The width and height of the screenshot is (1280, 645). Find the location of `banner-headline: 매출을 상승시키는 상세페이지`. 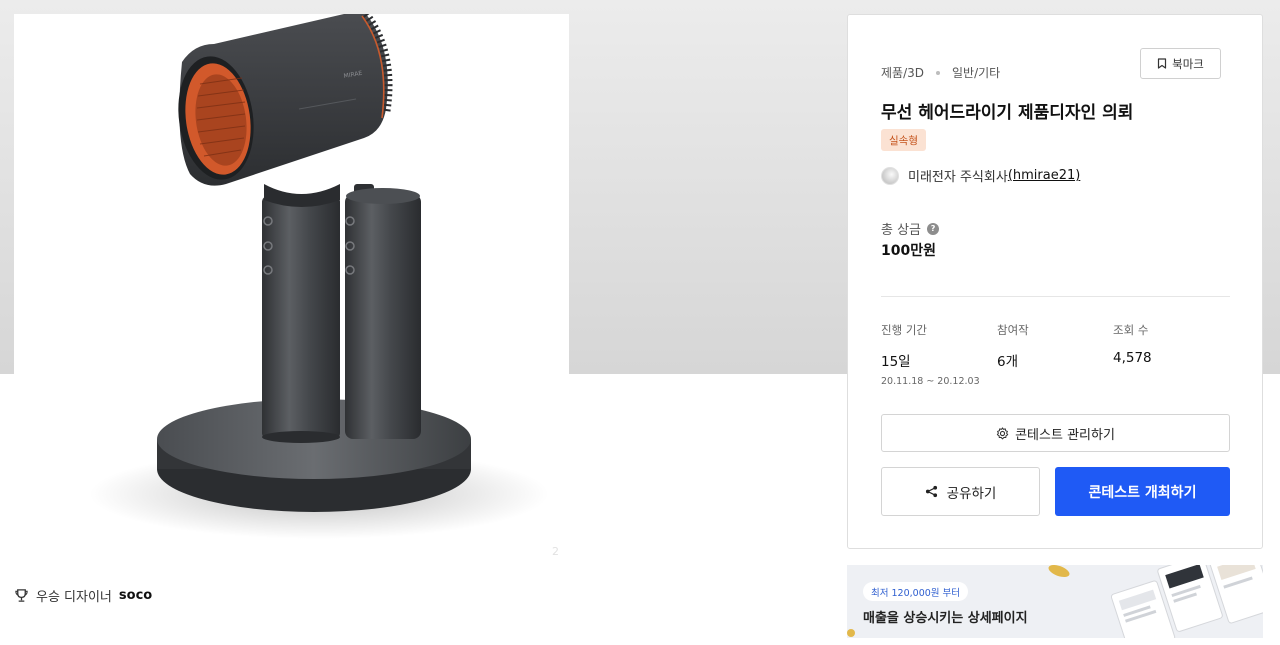

banner-headline: 매출을 상승시키는 상세페이지 is located at coordinates (945, 618).